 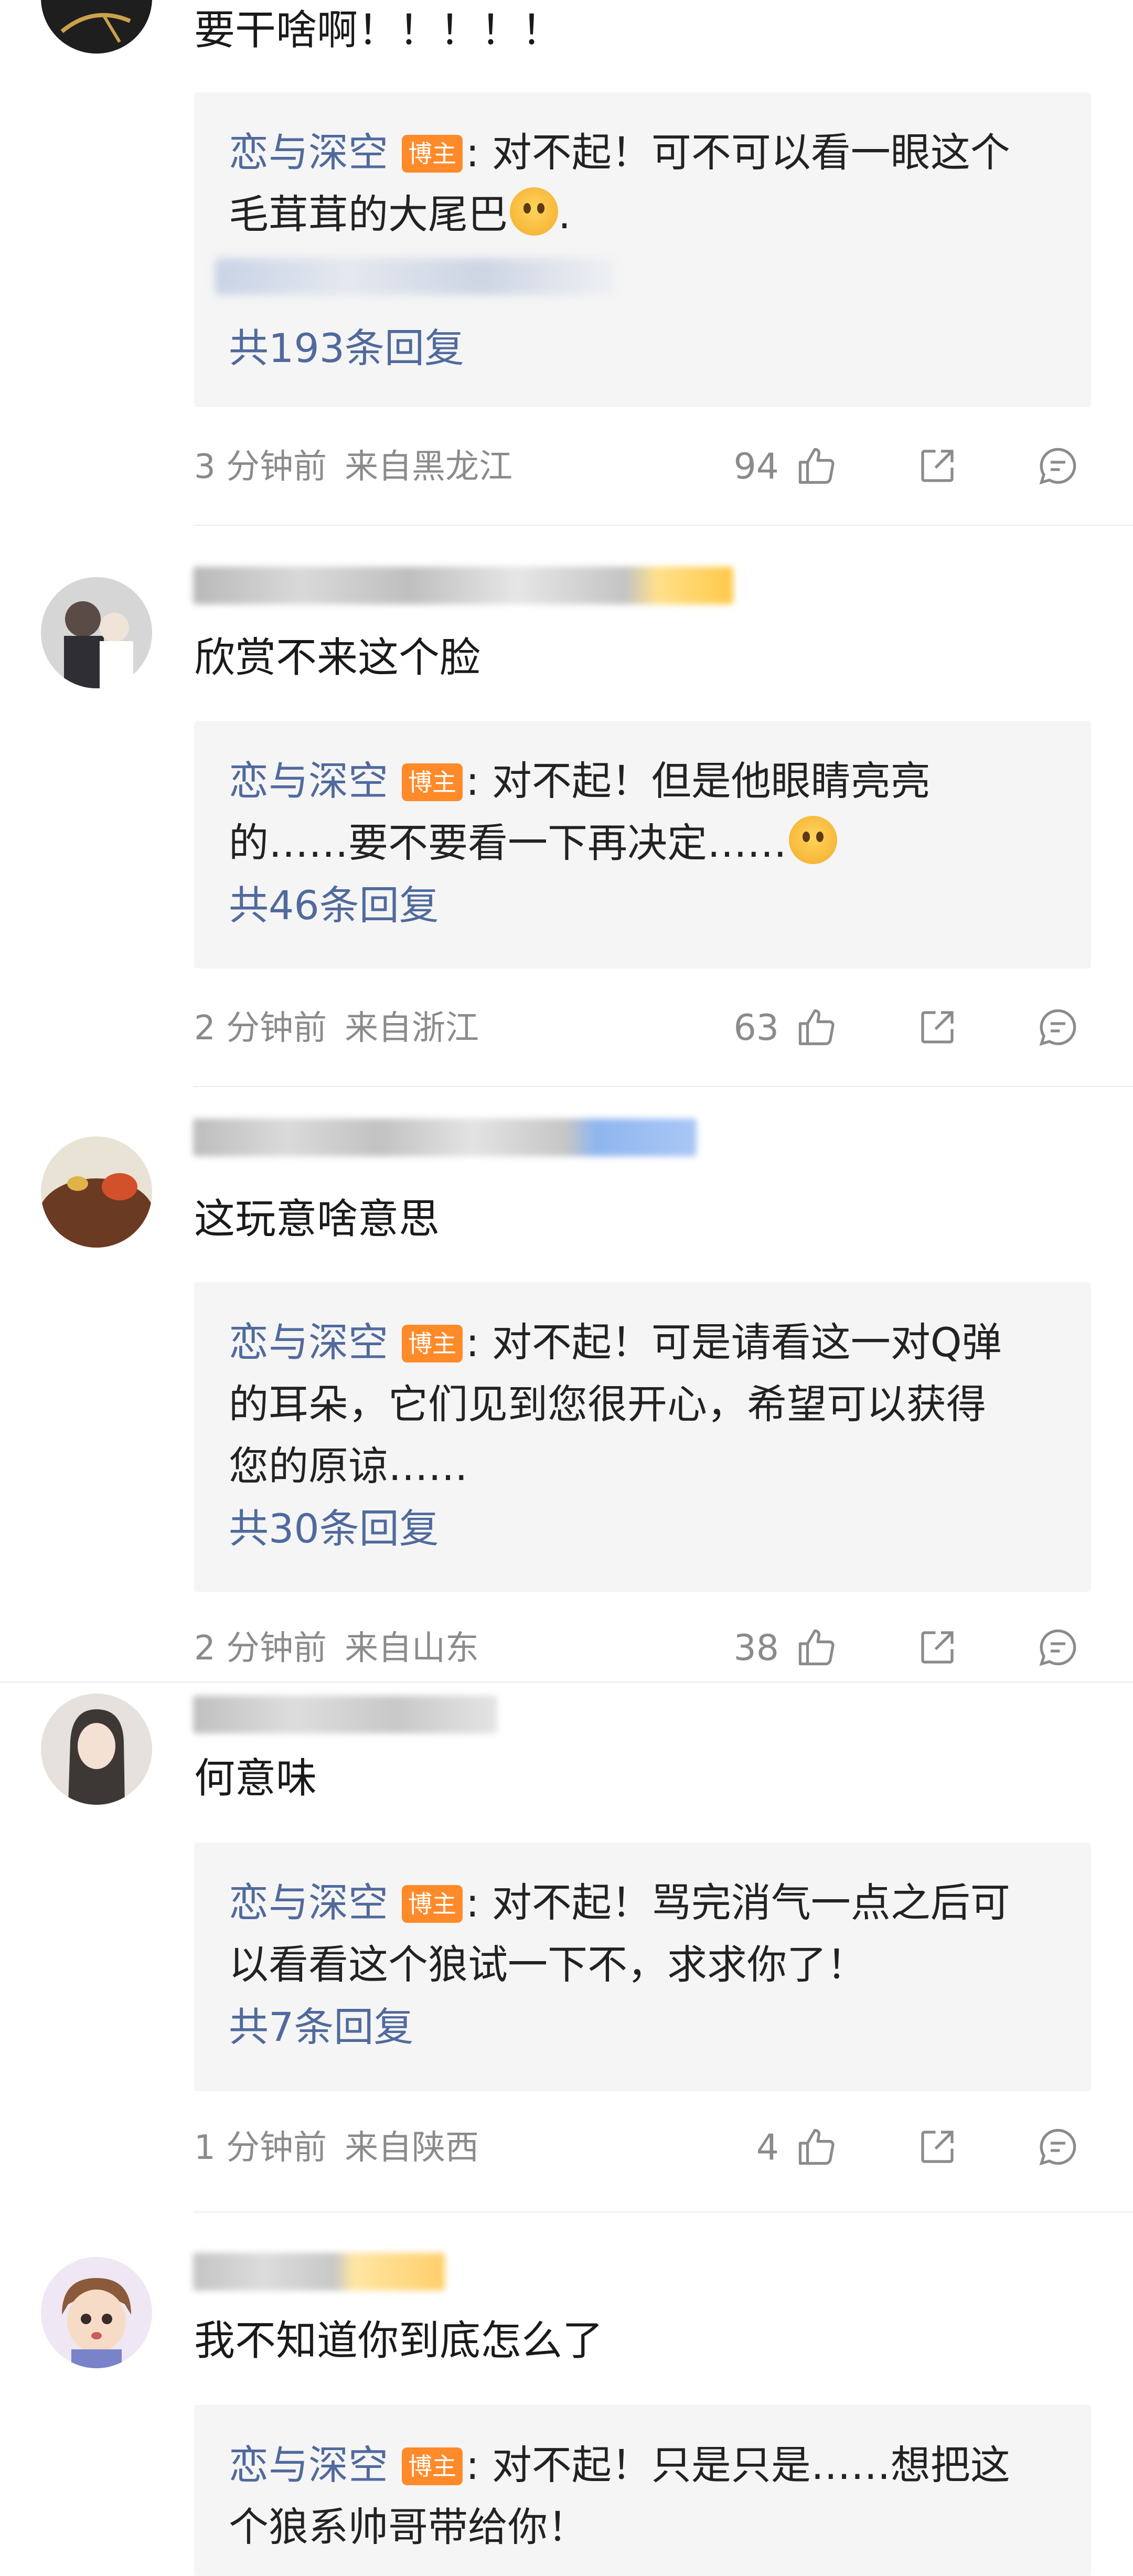 I want to click on reply-line: 的耳朵，它们见到您很开心，希望可以获得, so click(x=607, y=1404).